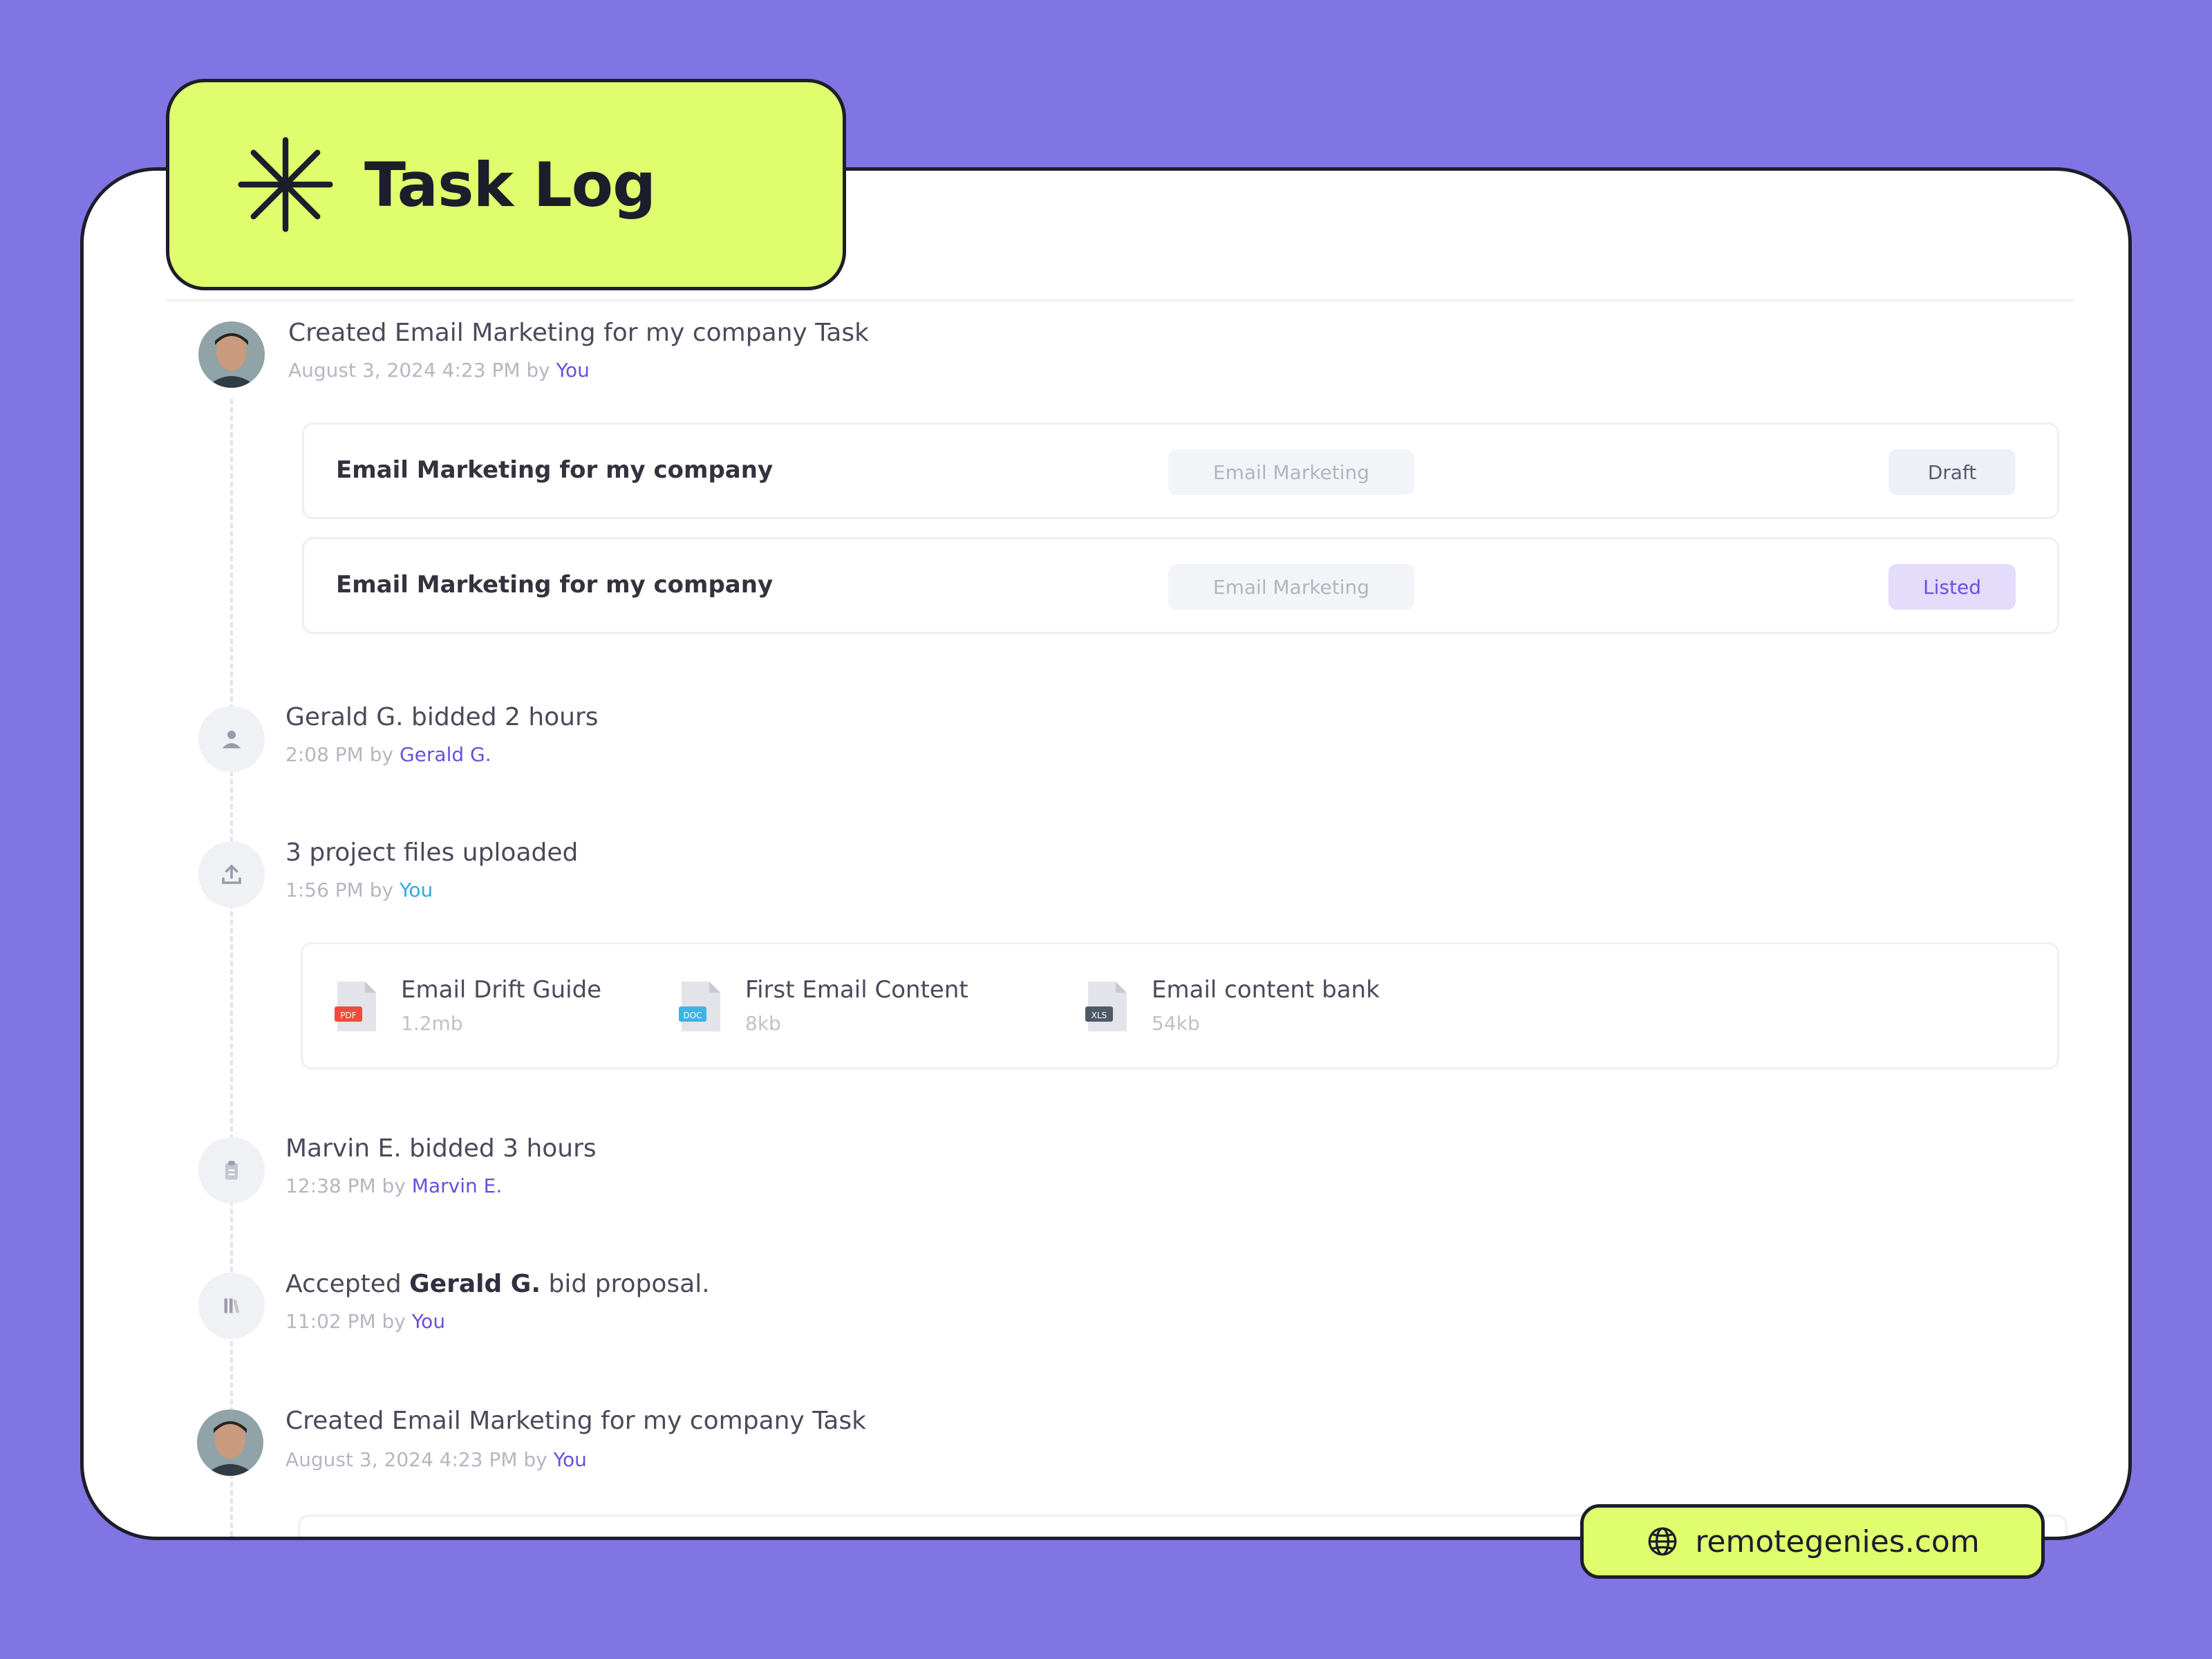  What do you see at coordinates (692, 1016) in the screenshot?
I see `svg-text: DOC` at bounding box center [692, 1016].